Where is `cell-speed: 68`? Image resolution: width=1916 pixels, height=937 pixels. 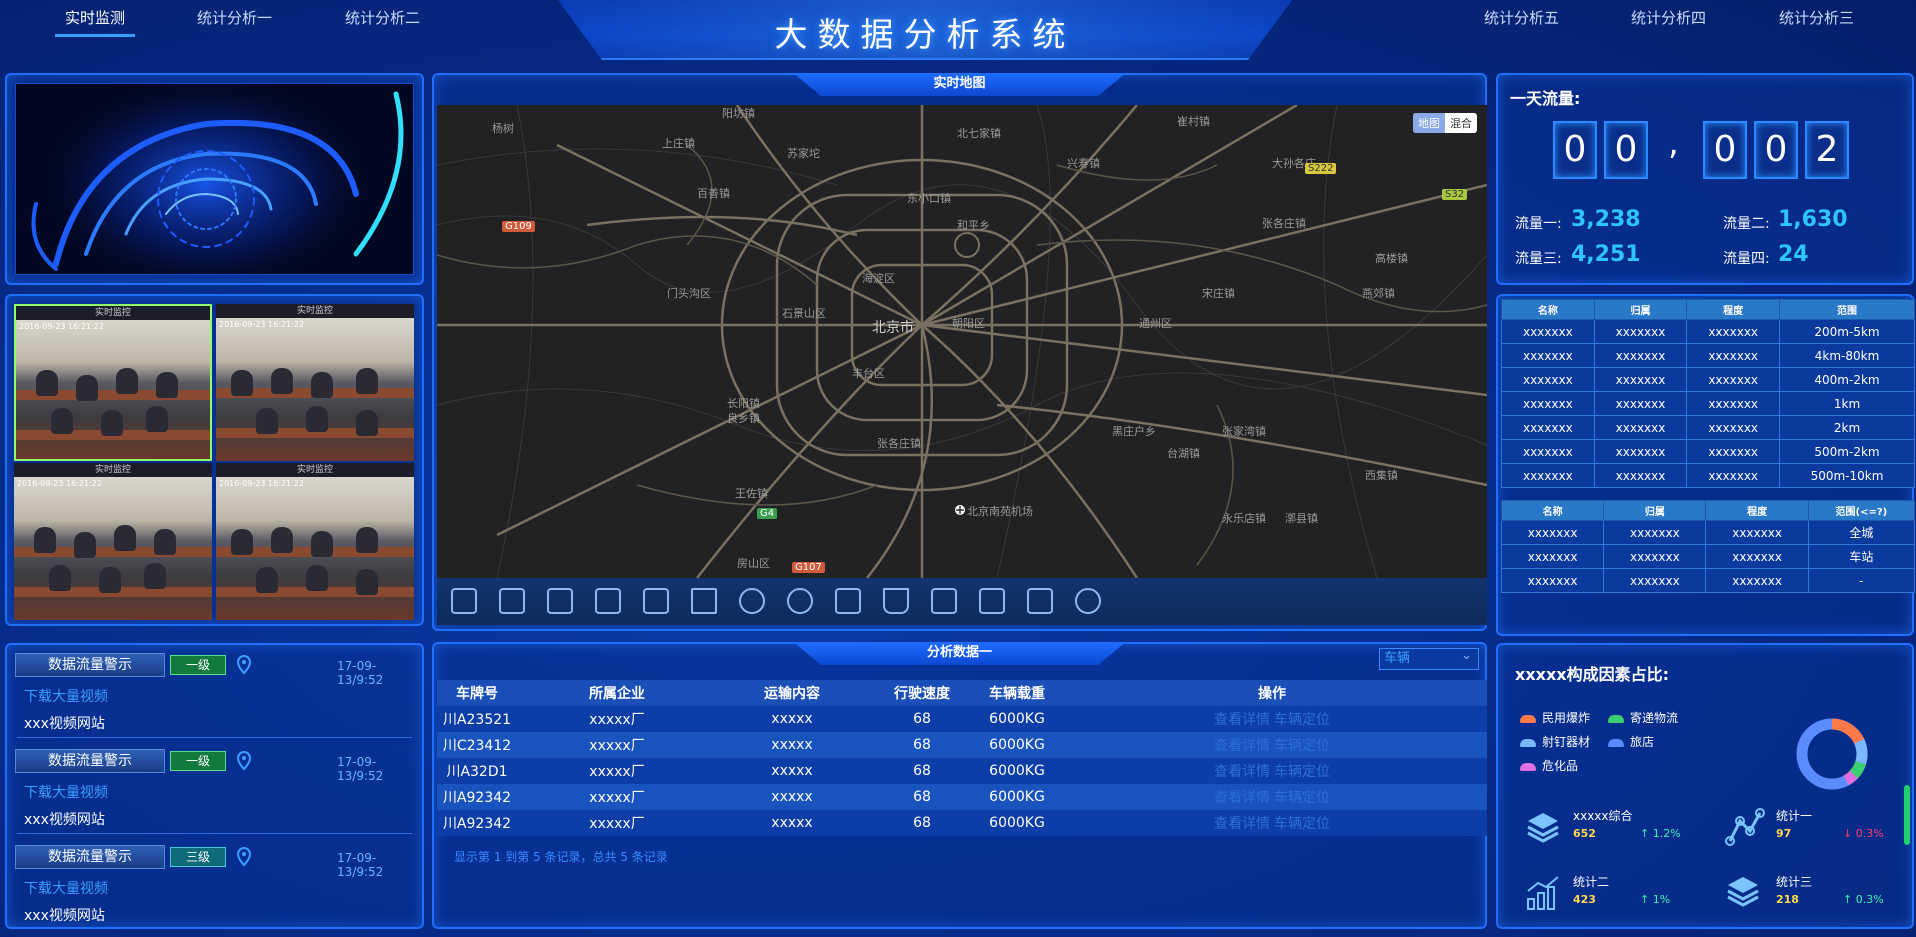
cell-speed: 68 is located at coordinates (922, 771).